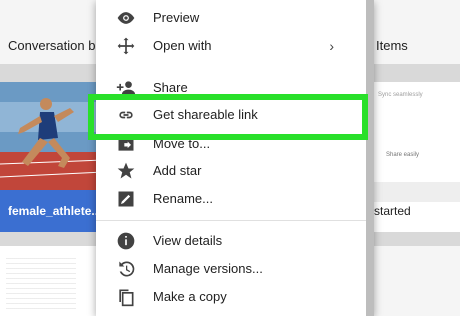 The height and width of the screenshot is (316, 460). Describe the element at coordinates (235, 171) in the screenshot. I see `menu-item-add-star: Add star` at that location.